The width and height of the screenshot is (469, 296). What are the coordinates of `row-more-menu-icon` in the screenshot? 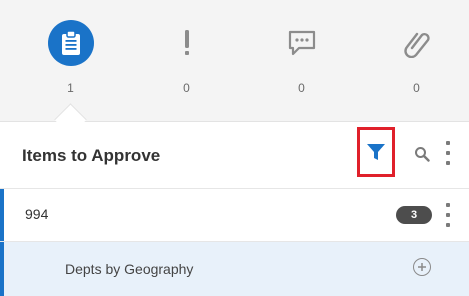 It's located at (448, 215).